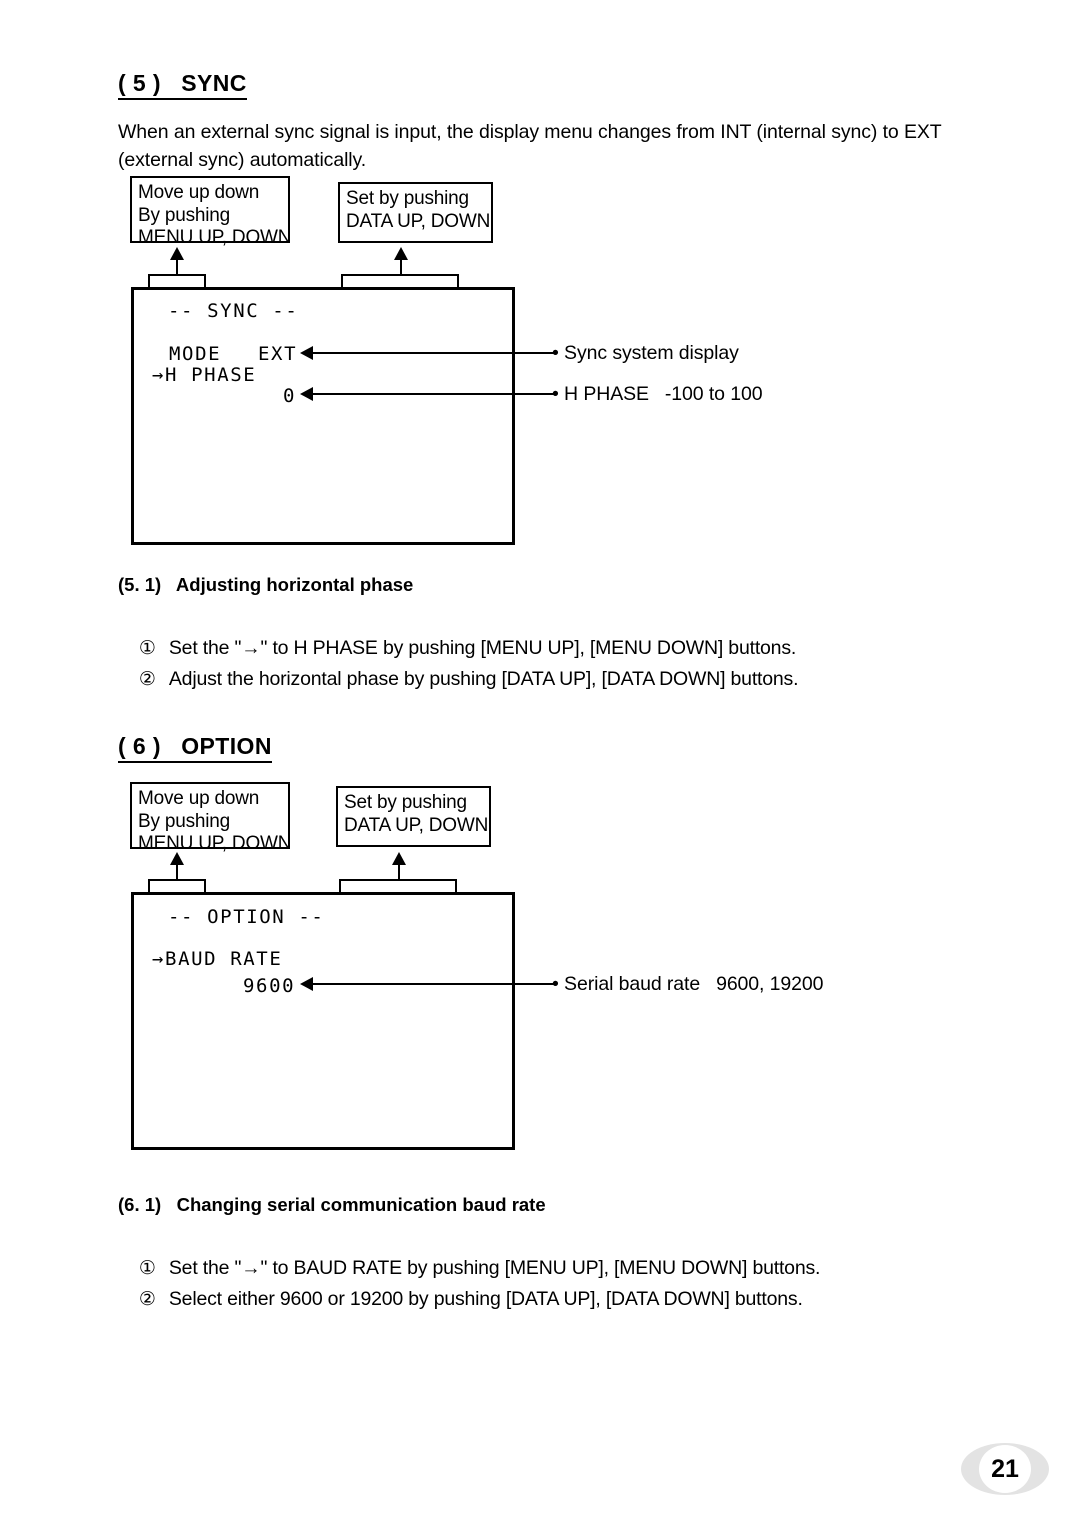 The image size is (1080, 1529). I want to click on callout-menu-up-down-option: Move up down By pushing MENU UP, DOWN, so click(210, 818).